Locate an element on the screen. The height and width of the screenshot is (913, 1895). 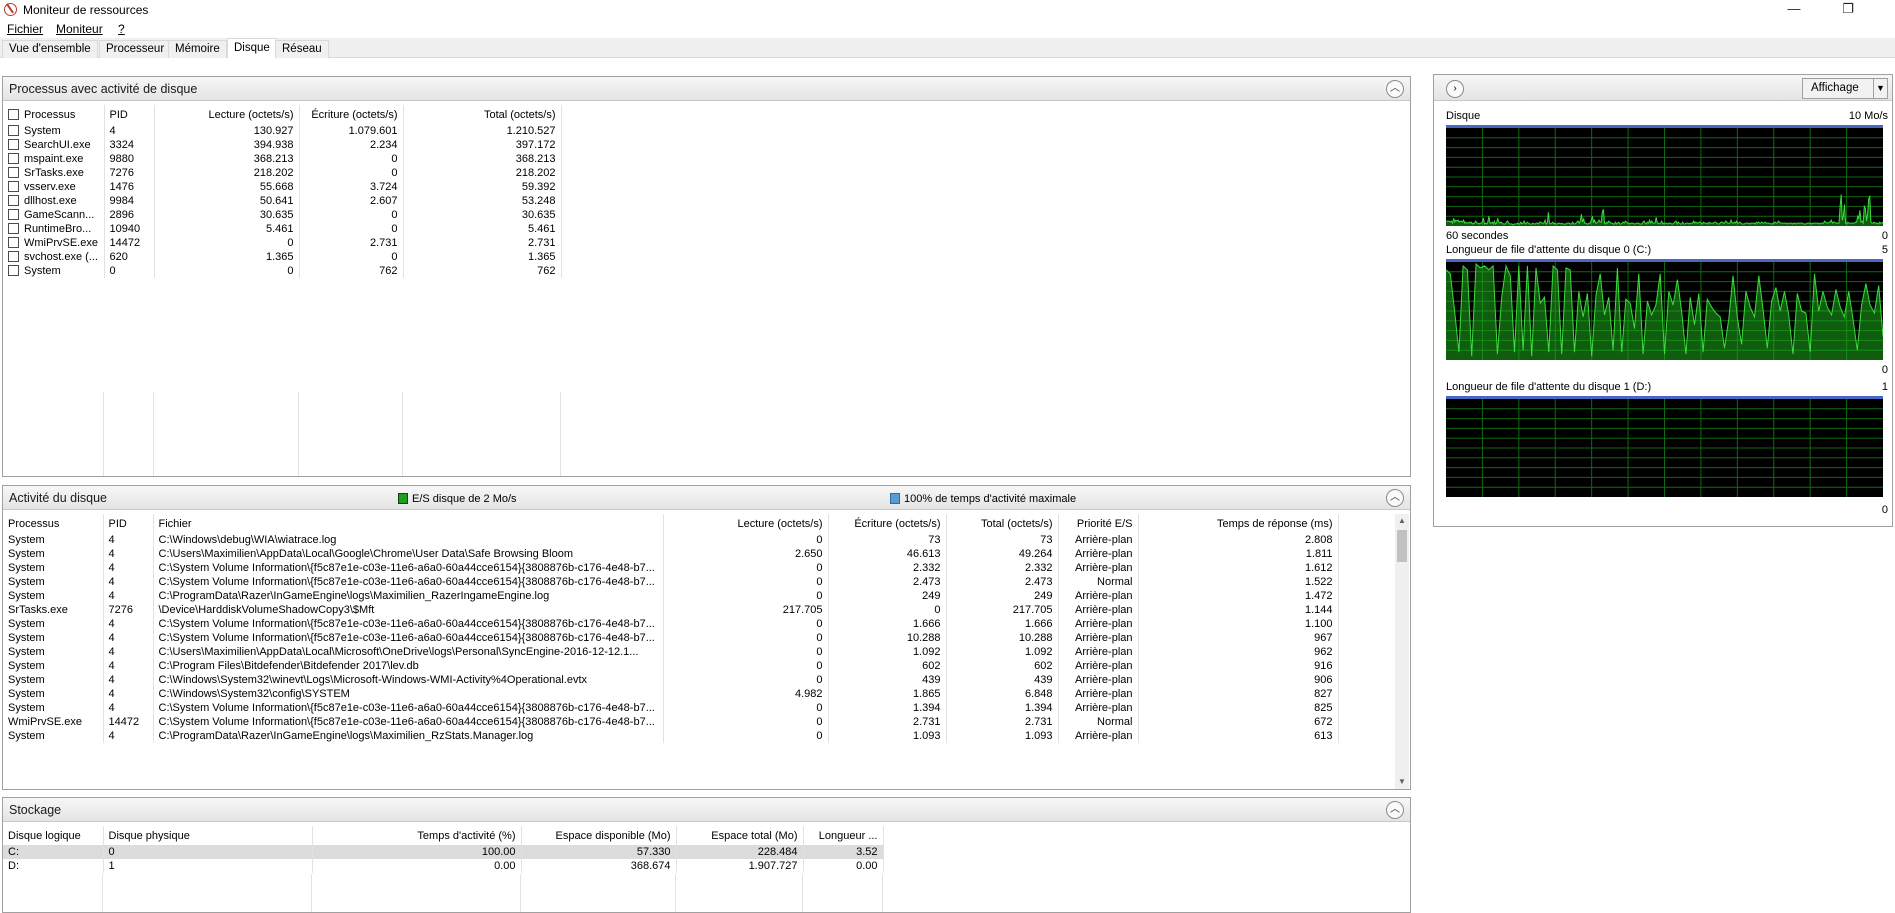
collapse-disk-activity-button: ︿ is located at coordinates (1395, 498).